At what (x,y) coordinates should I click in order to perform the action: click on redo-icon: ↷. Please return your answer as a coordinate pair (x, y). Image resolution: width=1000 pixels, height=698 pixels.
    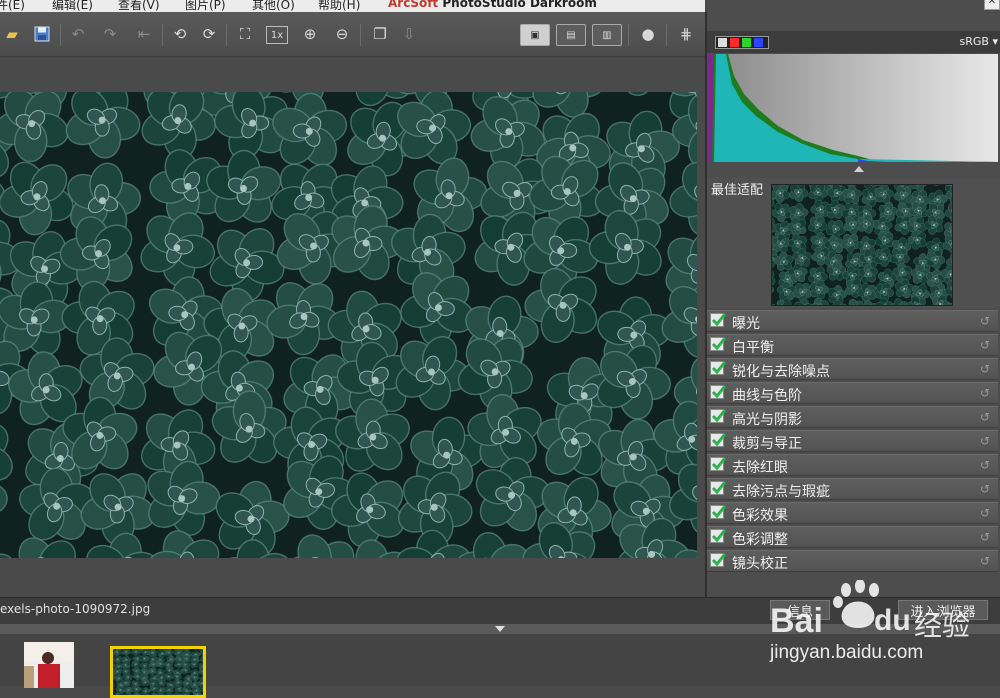
    Looking at the image, I should click on (110, 34).